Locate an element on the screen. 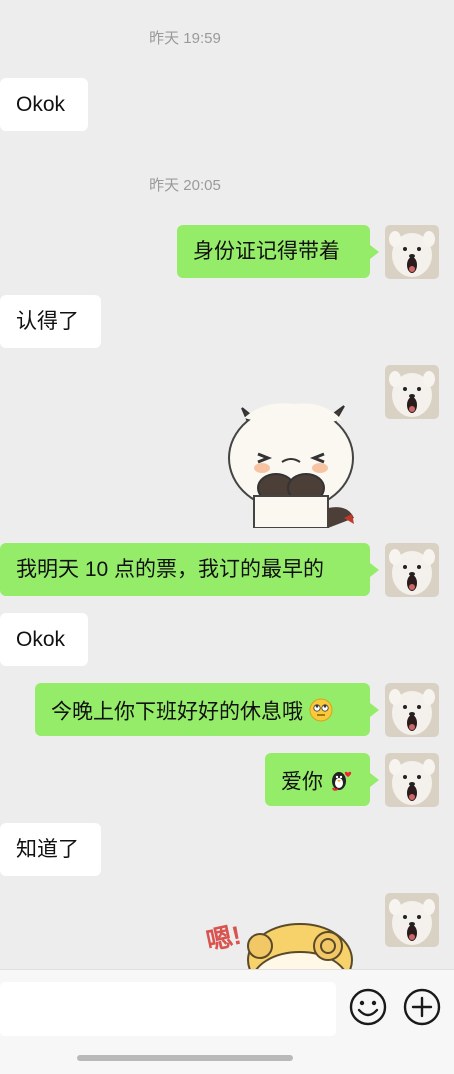  input-bar is located at coordinates (227, 1021).